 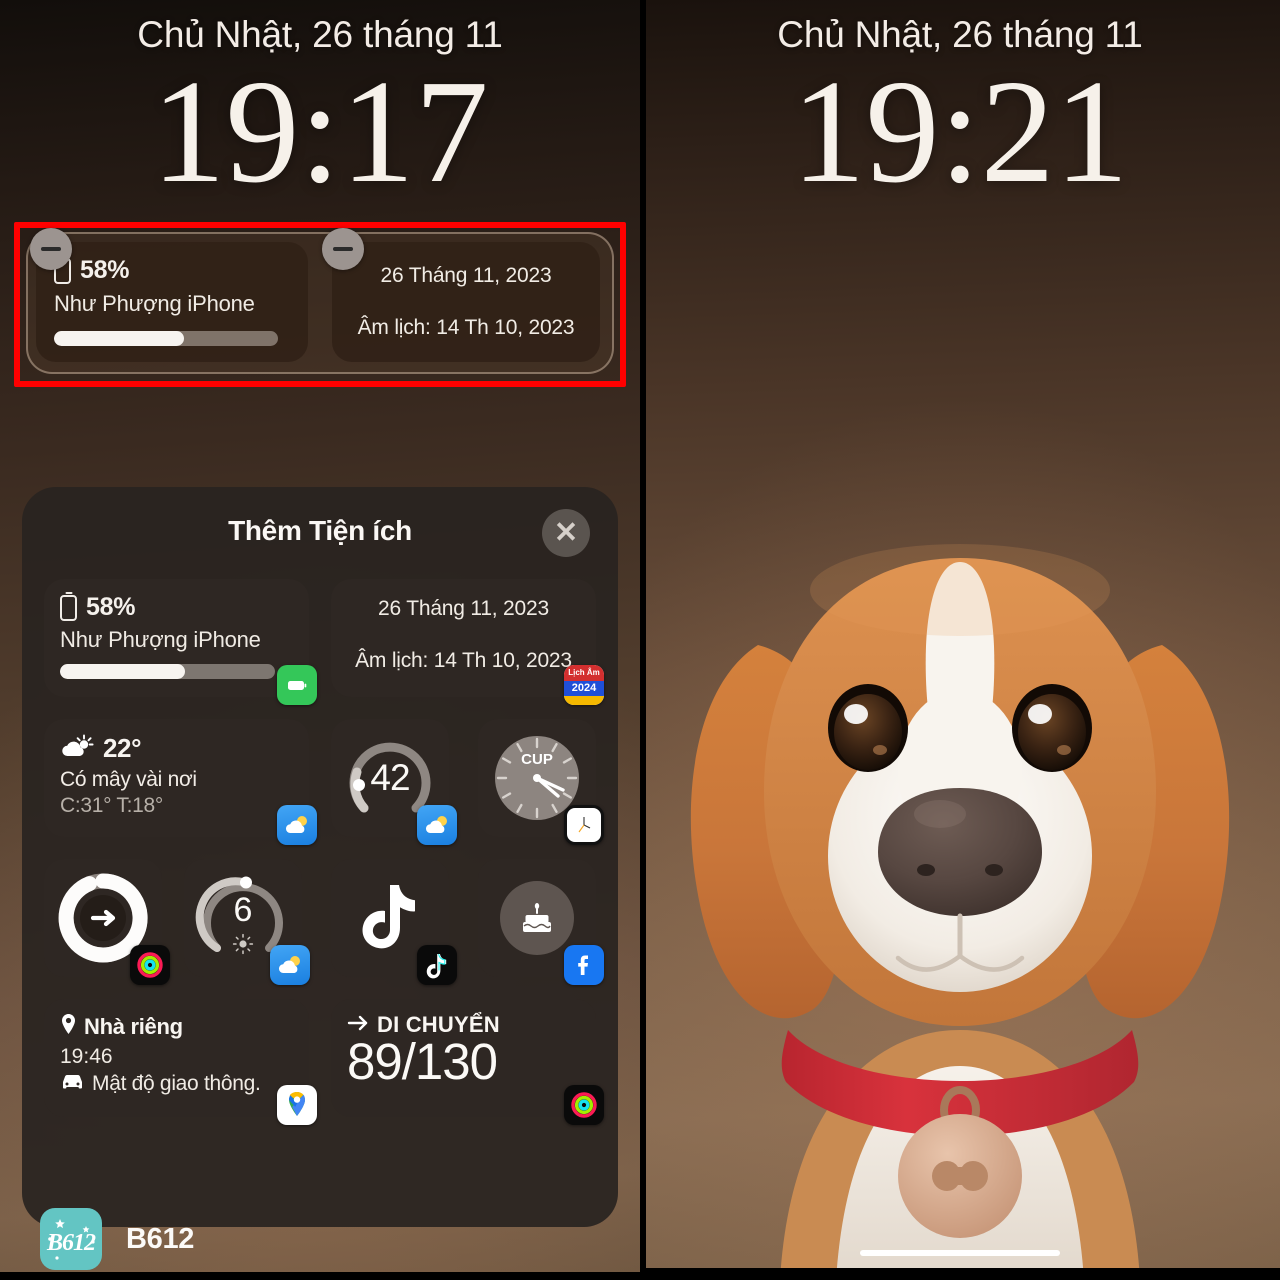 I want to click on sheet-header: Thêm Tiện ích ✕, so click(x=320, y=531).